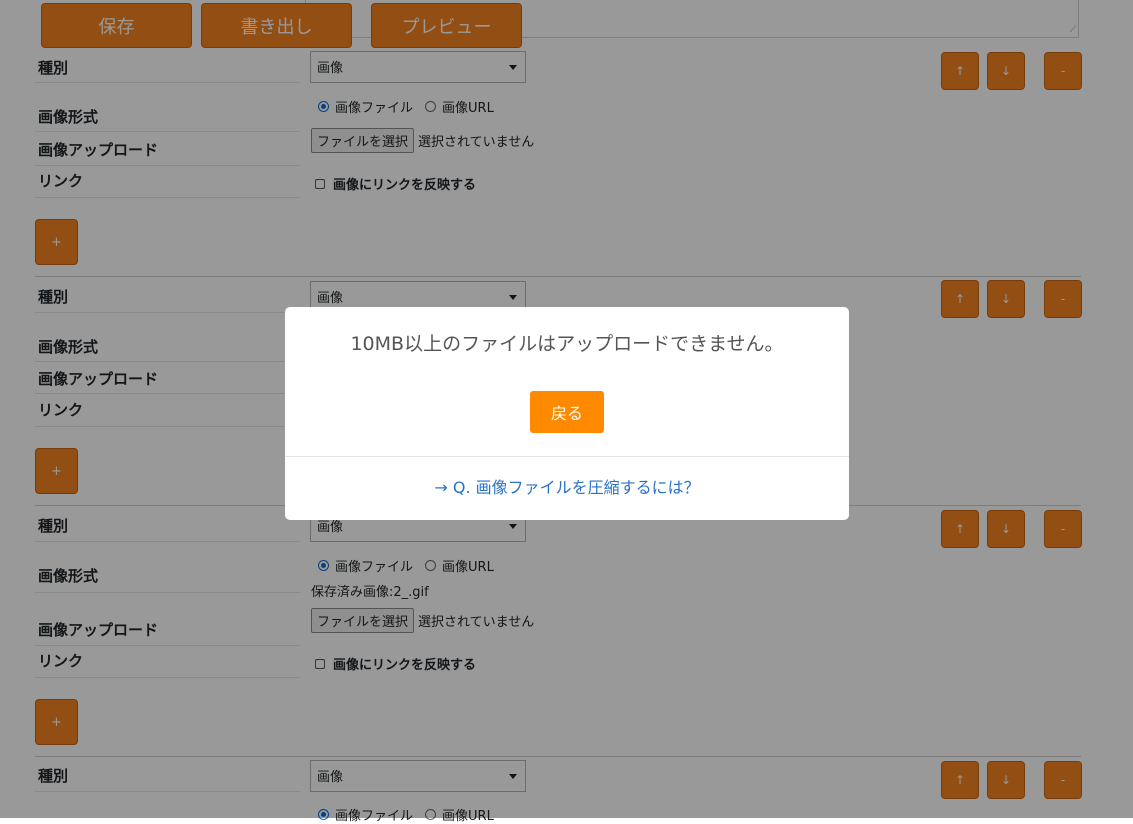  I want to click on dialog-divider, so click(567, 456).